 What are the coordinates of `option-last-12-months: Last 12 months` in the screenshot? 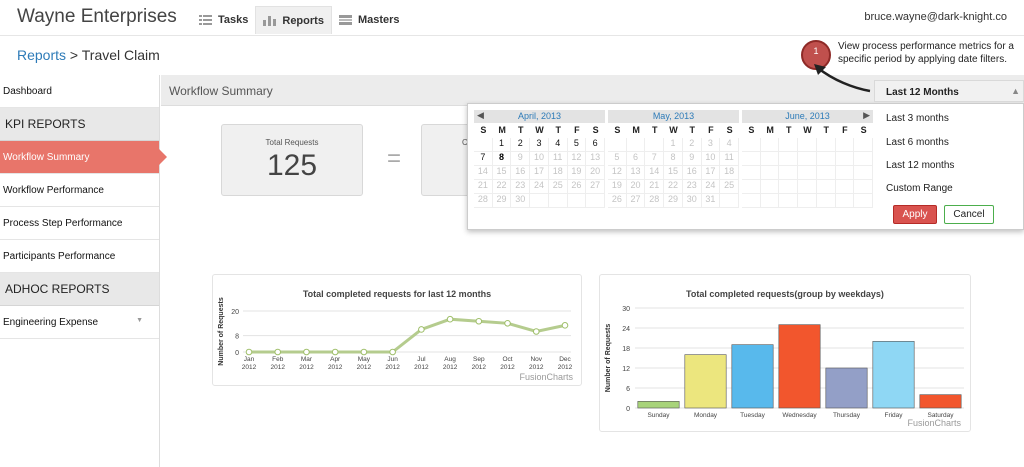 It's located at (920, 165).